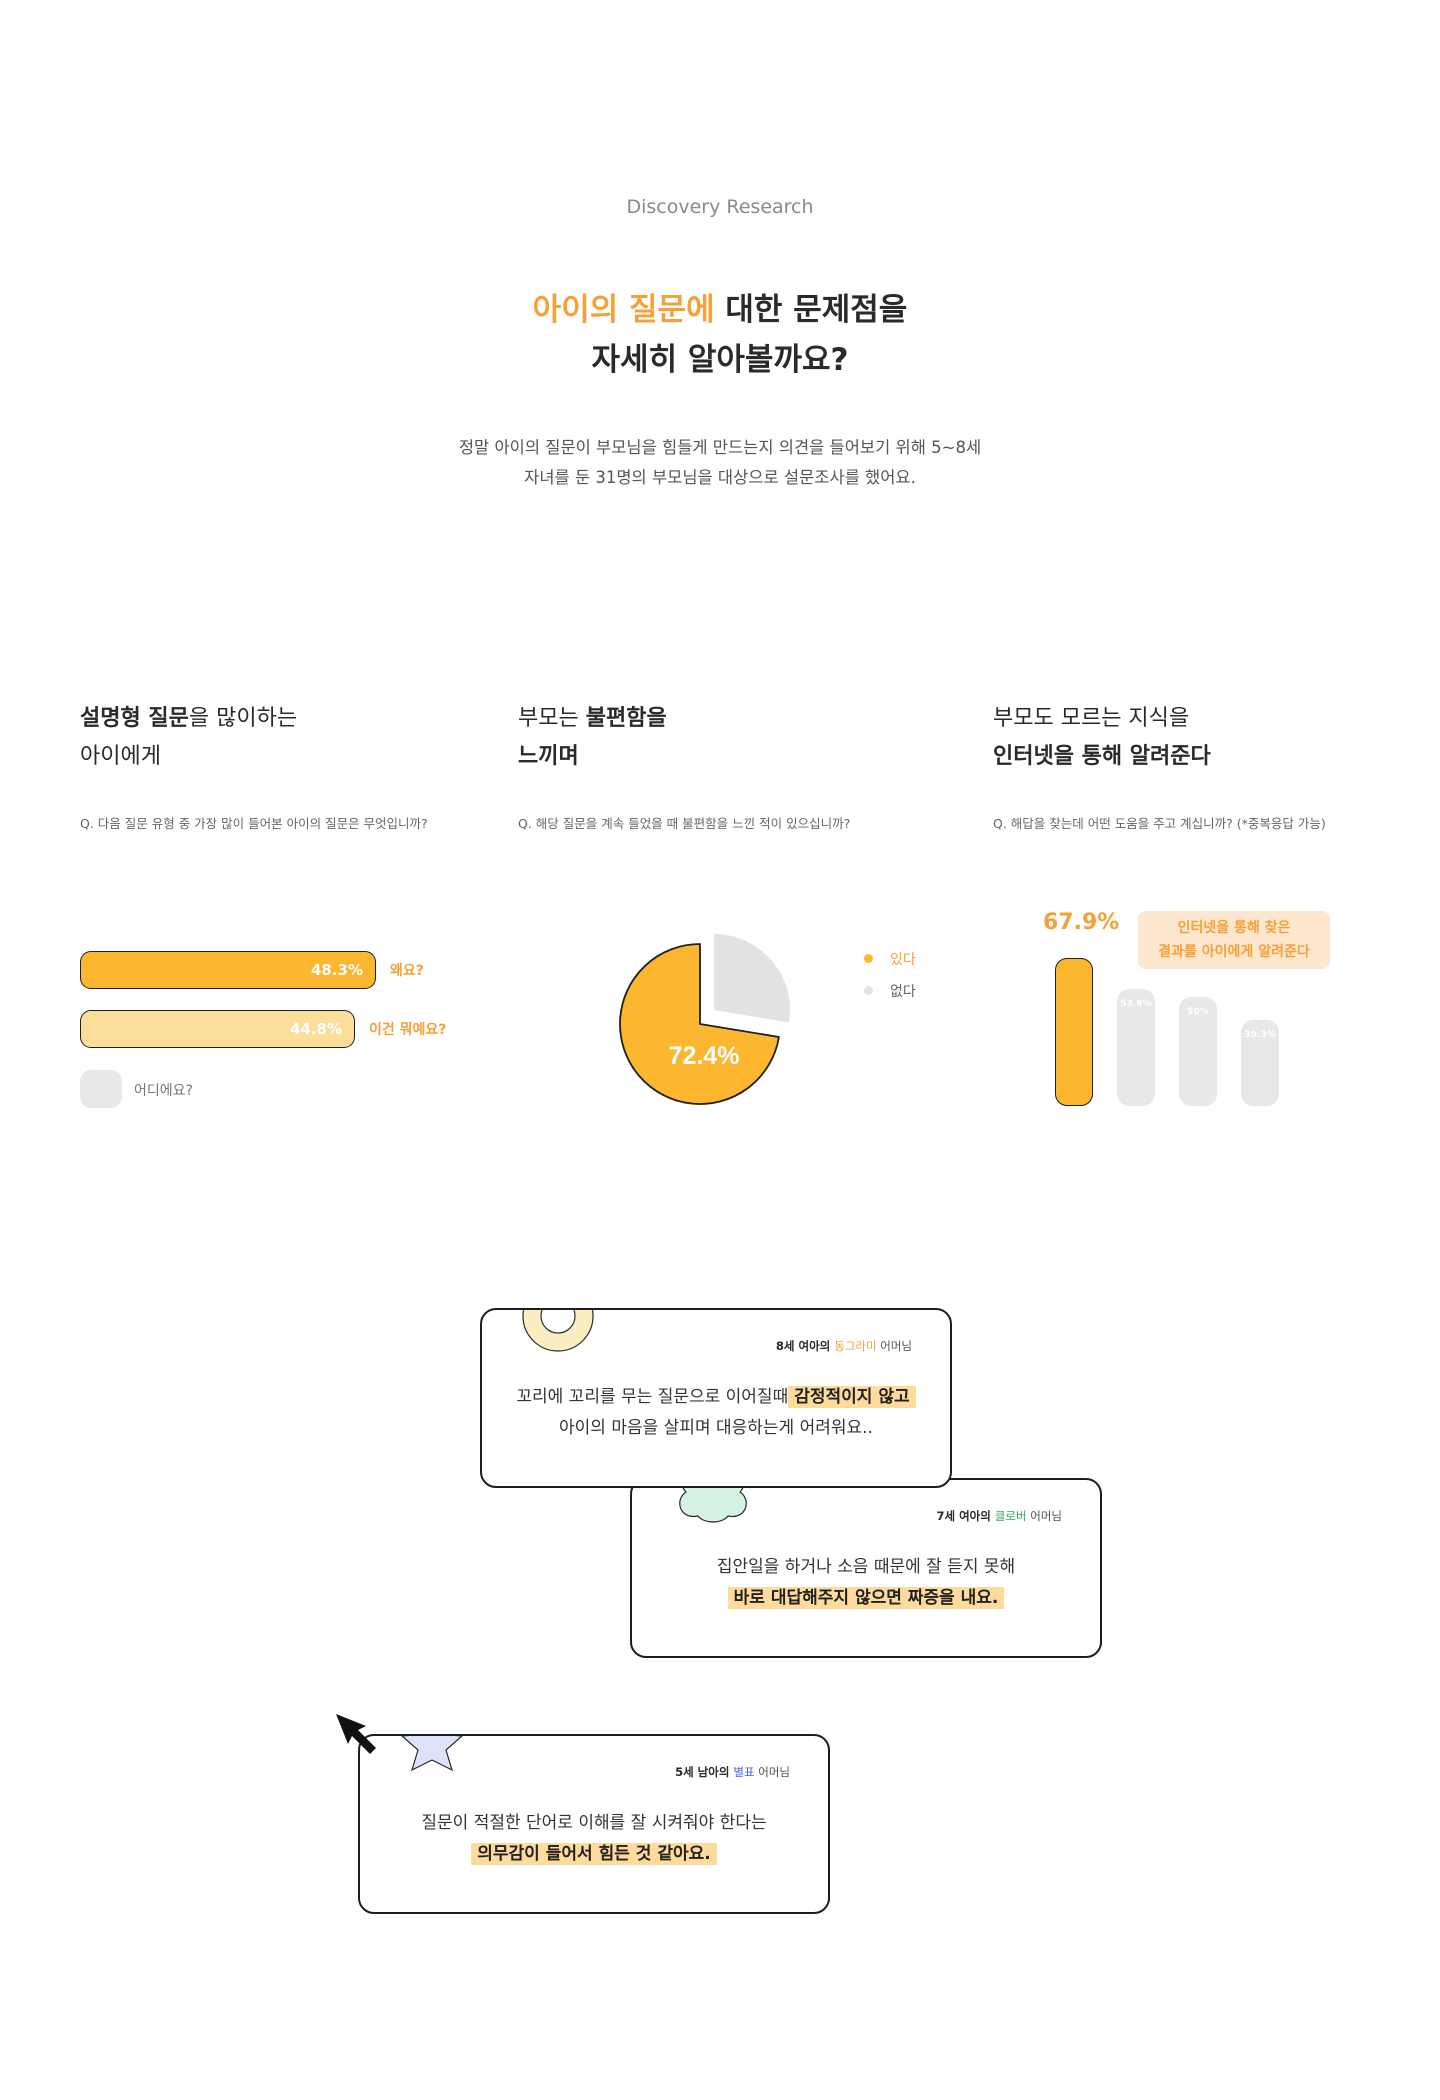 This screenshot has width=1440, height=2100. I want to click on quote-line-2: 아이의 마음을 살피며 대응하는게 어려워요.., so click(716, 1428).